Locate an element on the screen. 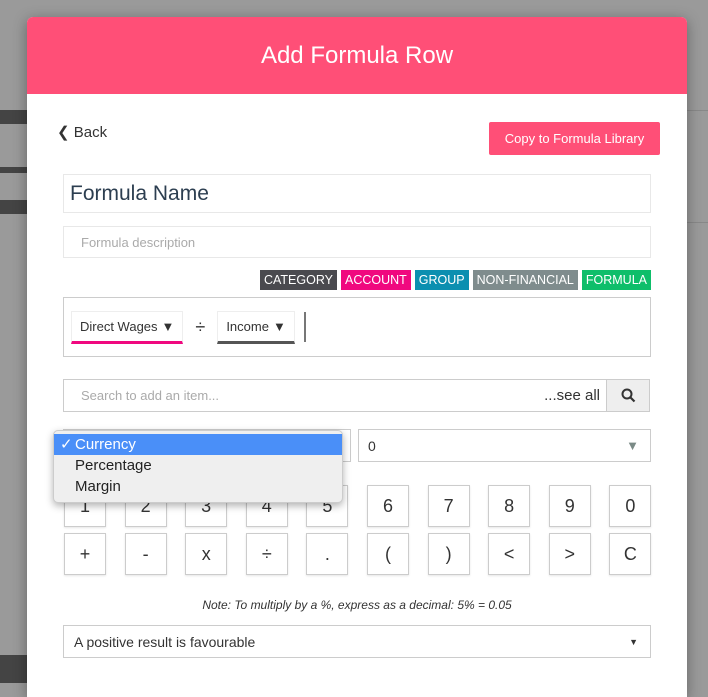  caret-down-icon: ▼ is located at coordinates (633, 641).